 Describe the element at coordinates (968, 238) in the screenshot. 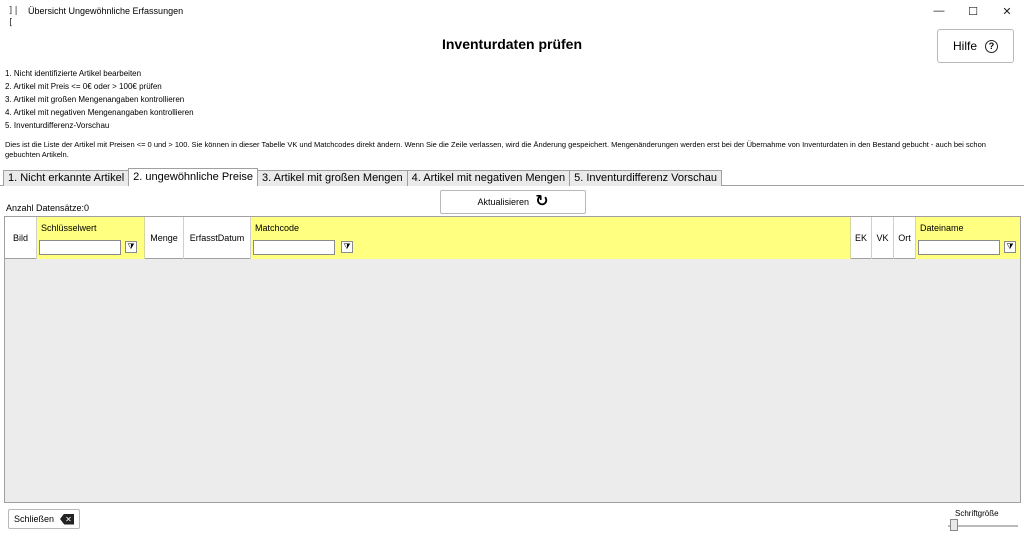

I see `column-header-dateiname: Dateiname ⧩` at that location.